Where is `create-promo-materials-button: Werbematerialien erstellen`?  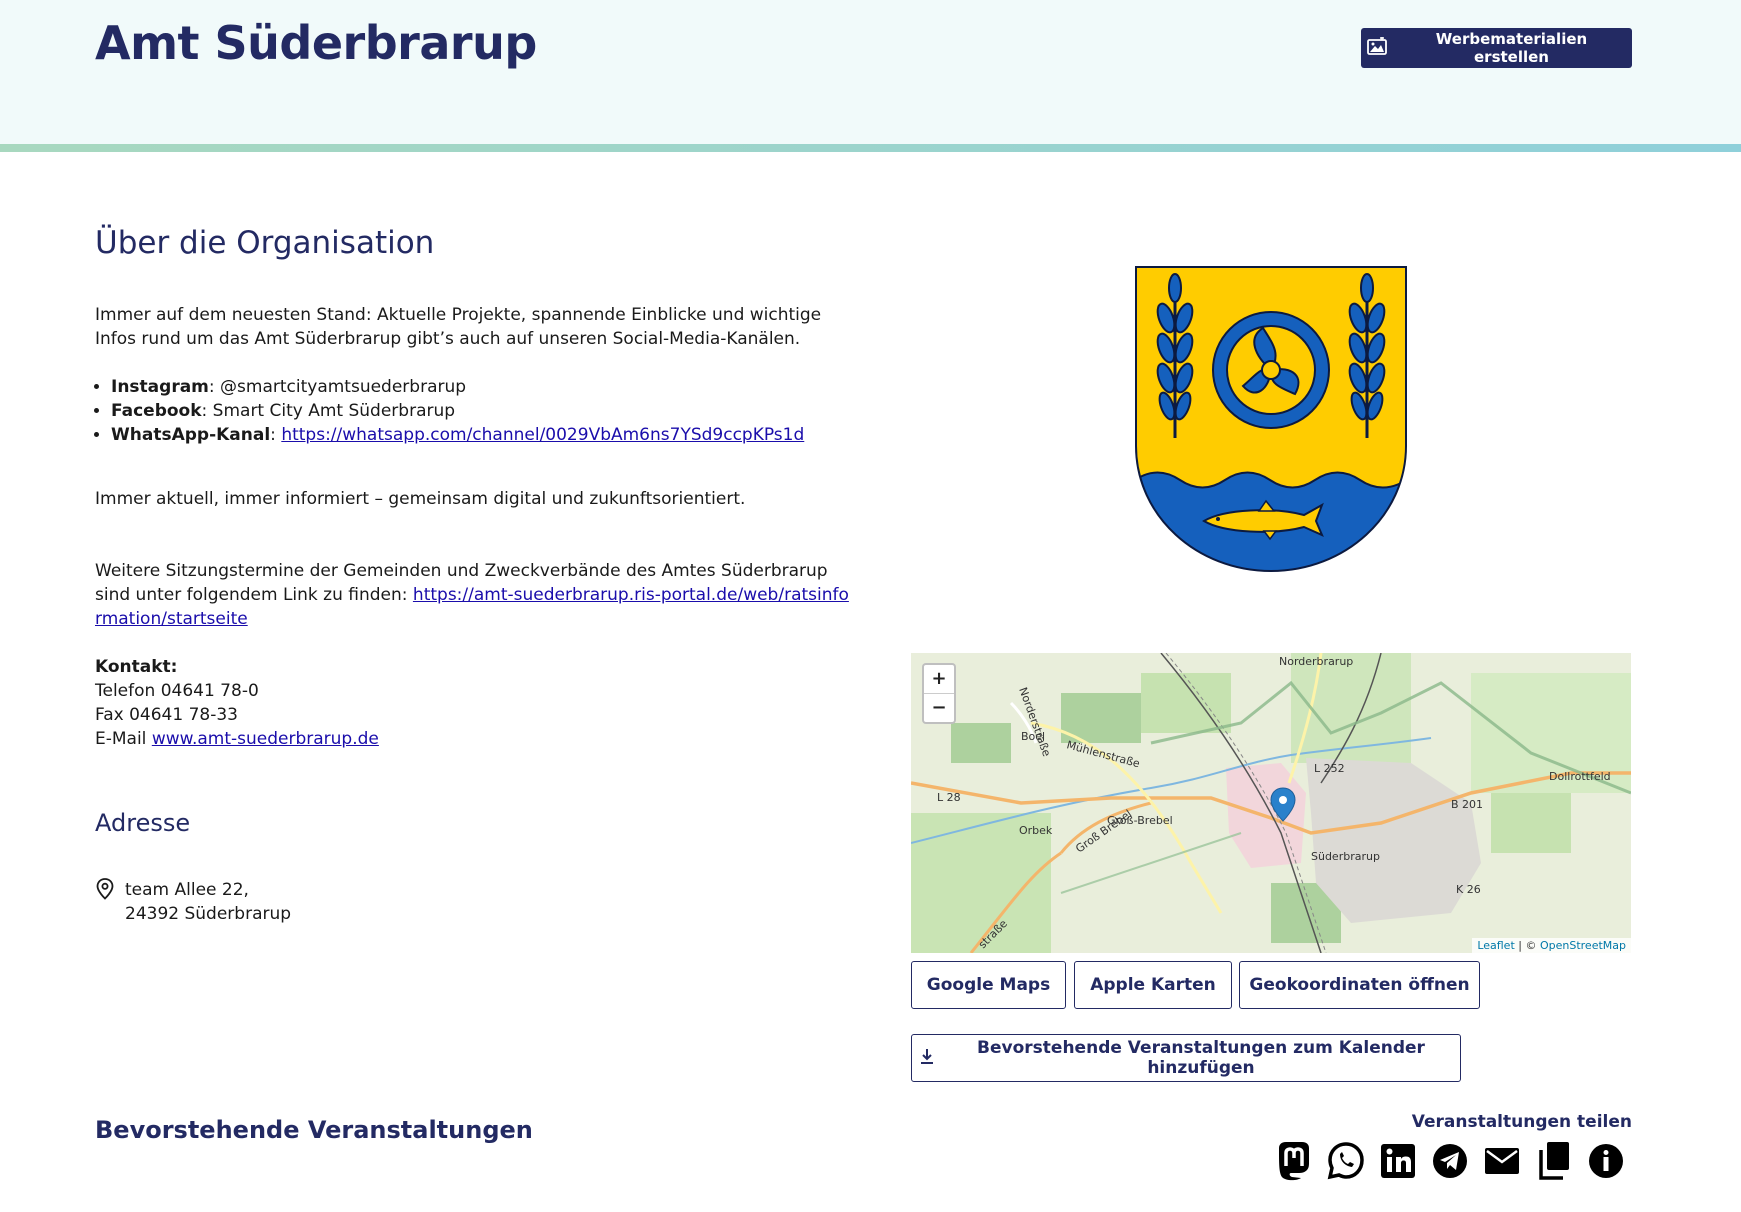 create-promo-materials-button: Werbematerialien erstellen is located at coordinates (1496, 48).